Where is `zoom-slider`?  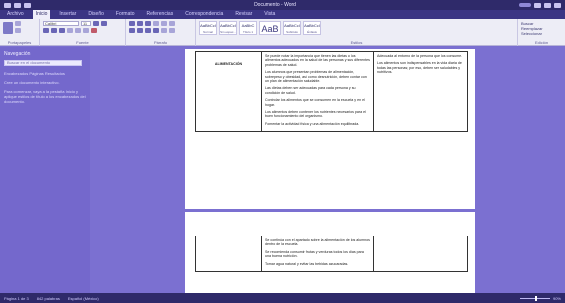 zoom-slider is located at coordinates (534, 298).